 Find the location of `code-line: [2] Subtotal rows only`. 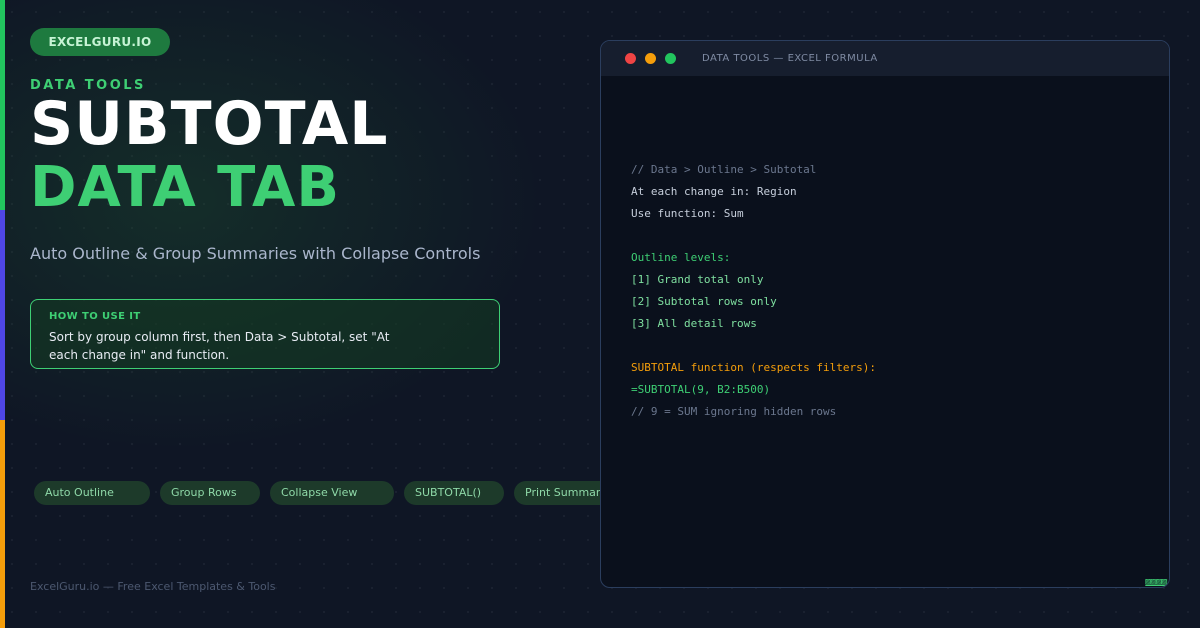

code-line: [2] Subtotal rows only is located at coordinates (704, 301).